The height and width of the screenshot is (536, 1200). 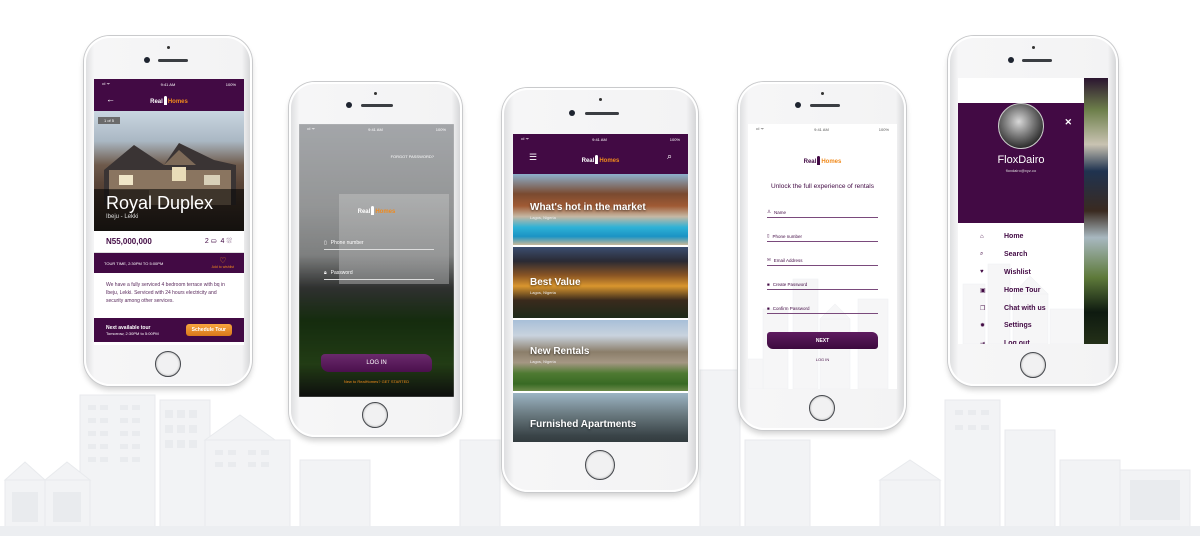 I want to click on property-location: Ibeju - Lekki, so click(x=122, y=217).